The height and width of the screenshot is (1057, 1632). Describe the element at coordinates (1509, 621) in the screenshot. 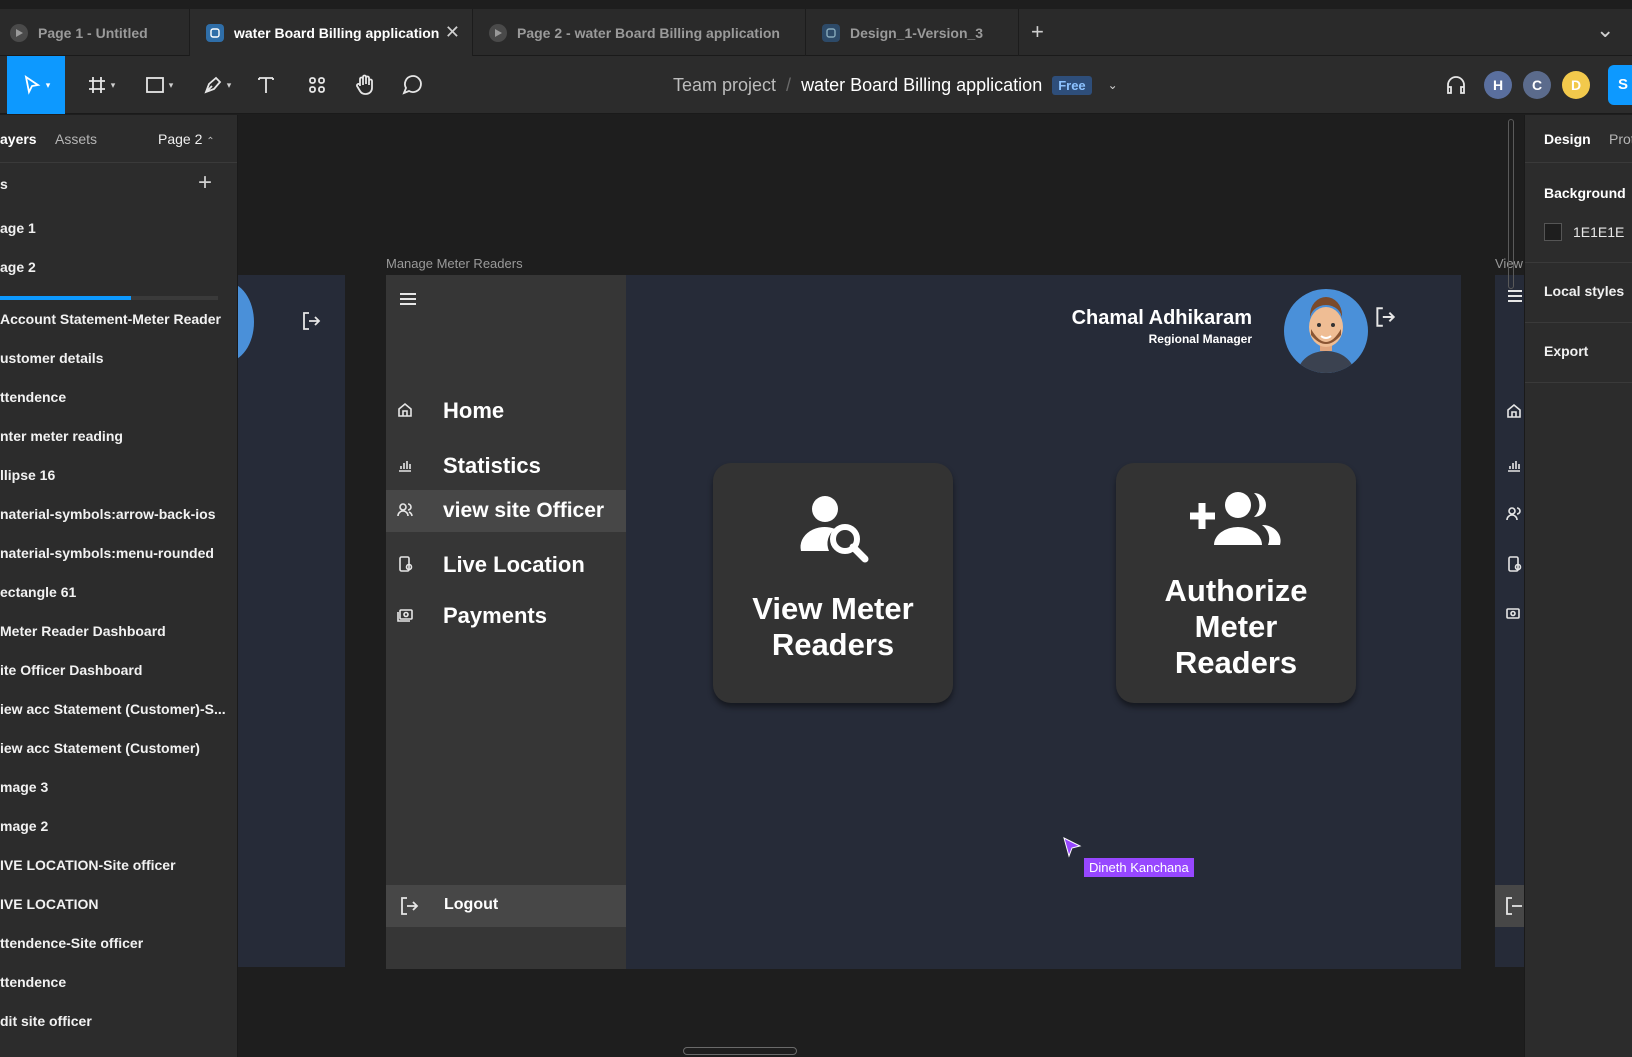

I see `frame-partial-right` at that location.